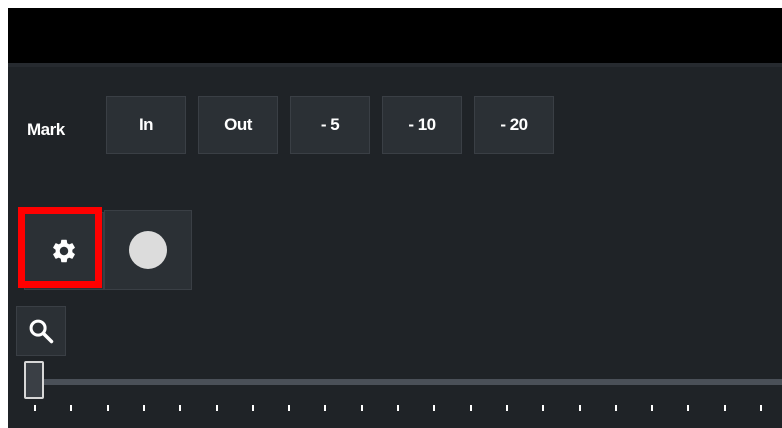 This screenshot has width=782, height=428. I want to click on timeline-slider-handle, so click(34, 380).